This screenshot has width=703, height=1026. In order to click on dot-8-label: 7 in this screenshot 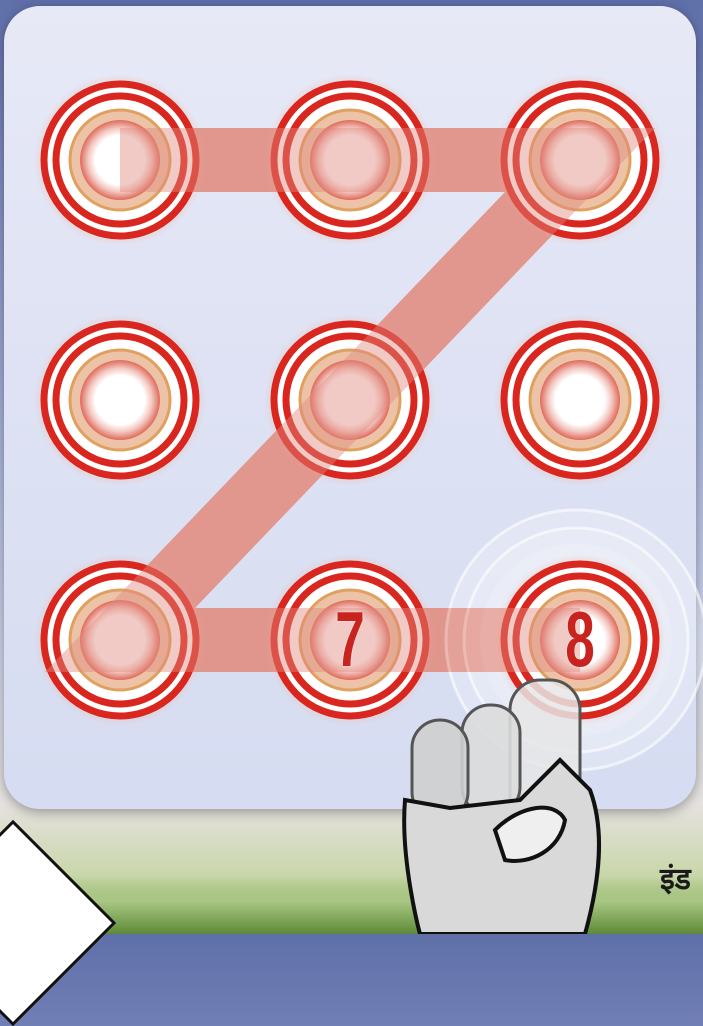, I will do `click(350, 639)`.